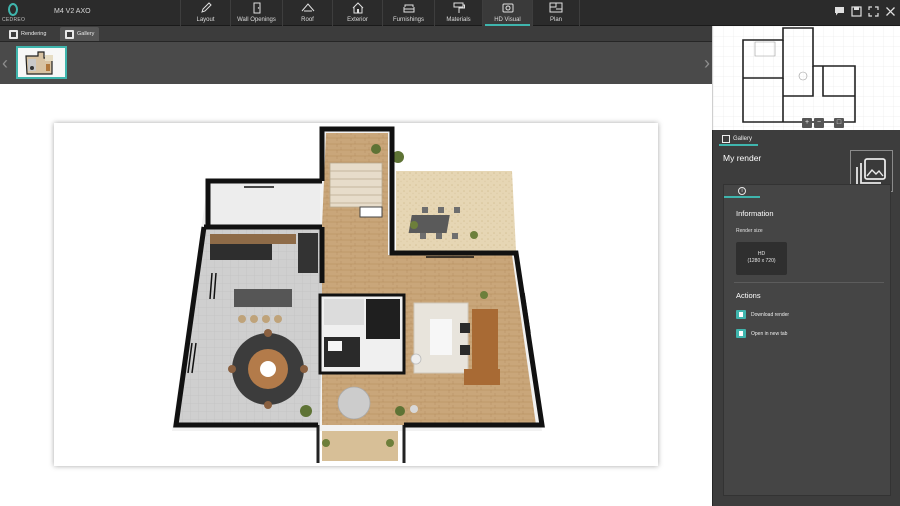 This screenshot has width=900, height=506. What do you see at coordinates (741, 333) in the screenshot?
I see `external-link-icon` at bounding box center [741, 333].